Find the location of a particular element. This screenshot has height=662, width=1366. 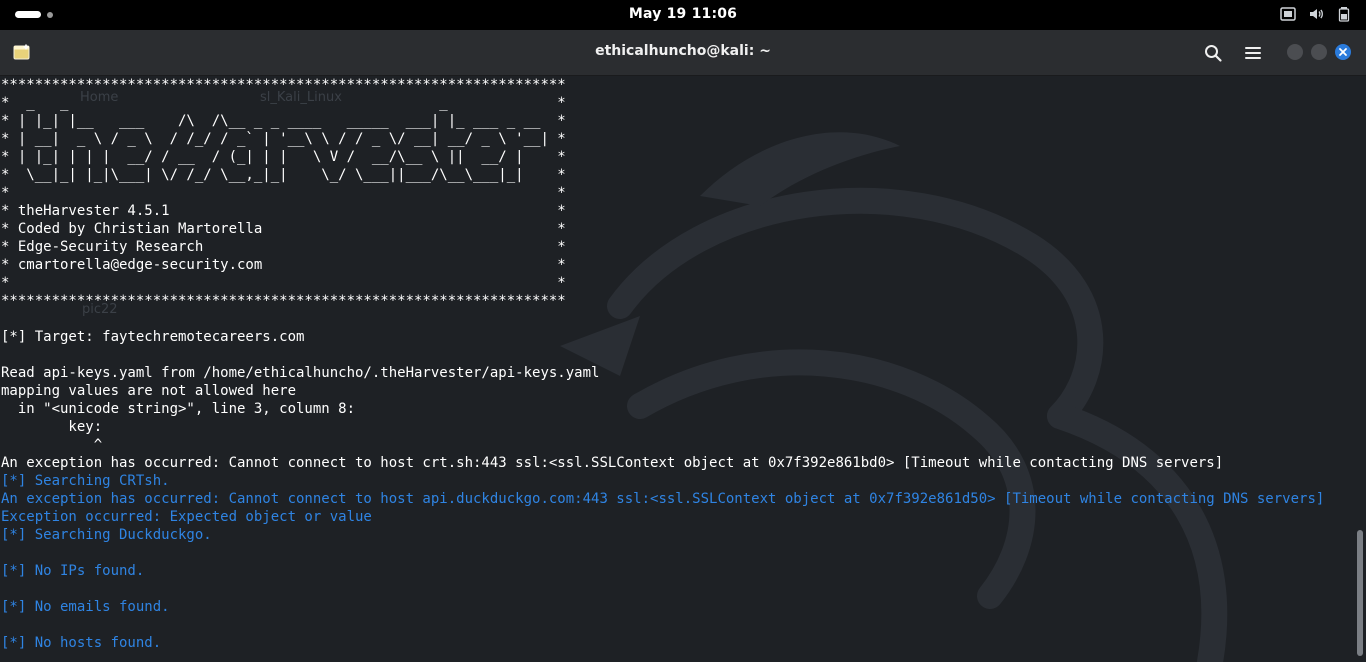

terminal-line: * theHarvester 4.5.1 * is located at coordinates (283, 211).